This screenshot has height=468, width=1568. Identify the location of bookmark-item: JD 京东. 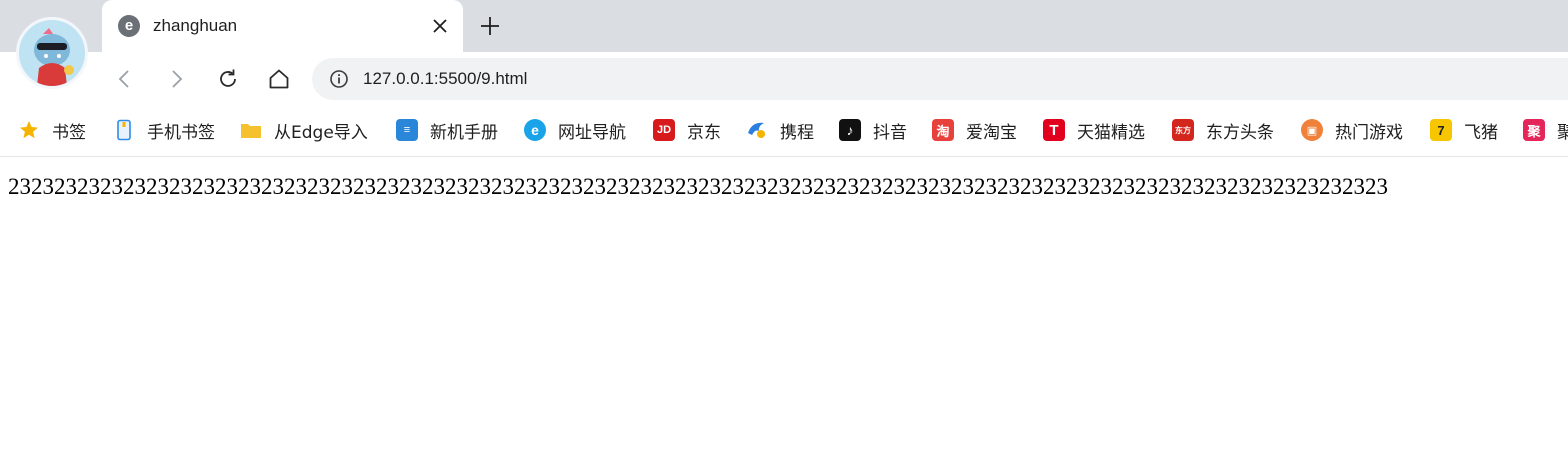
(687, 130).